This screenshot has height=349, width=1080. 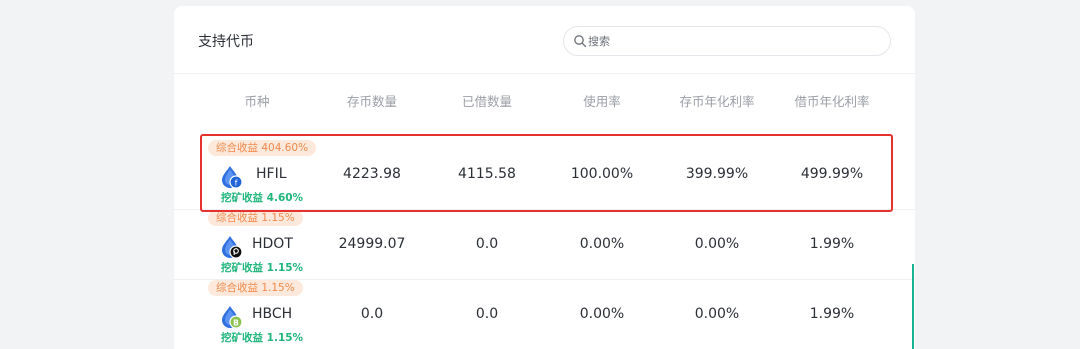 What do you see at coordinates (913, 306) in the screenshot?
I see `scrollbar` at bounding box center [913, 306].